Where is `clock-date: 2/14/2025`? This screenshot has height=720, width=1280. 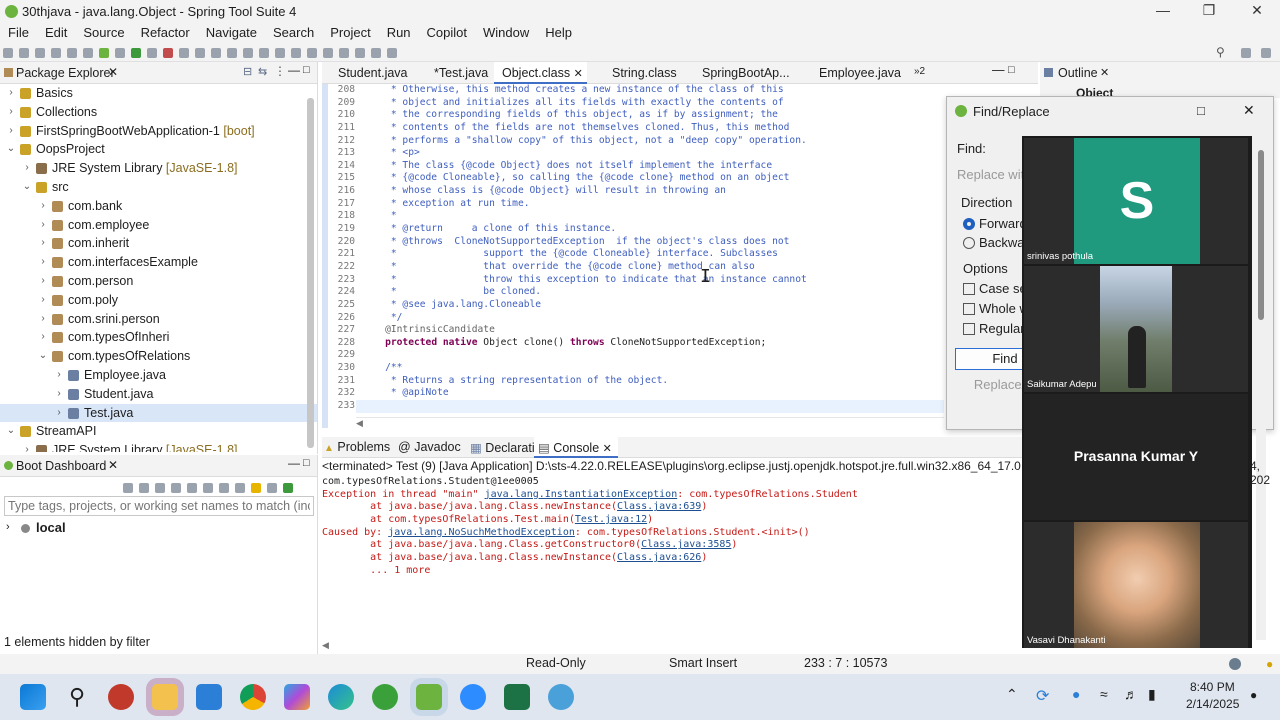
clock-date: 2/14/2025 is located at coordinates (1212, 704).